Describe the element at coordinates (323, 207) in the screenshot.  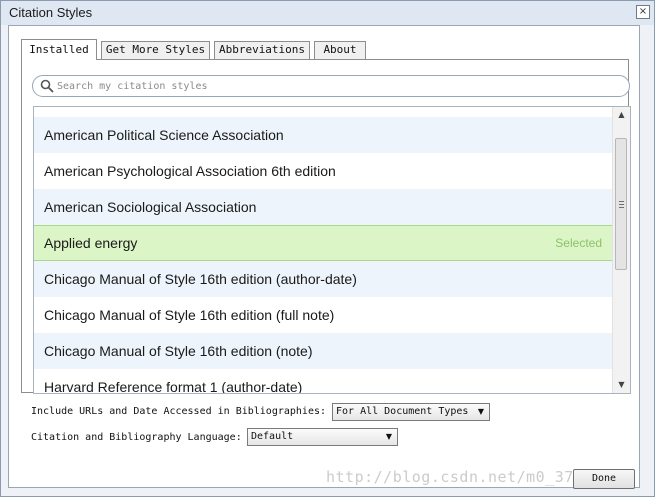
I see `style-row: American Sociological Association` at that location.